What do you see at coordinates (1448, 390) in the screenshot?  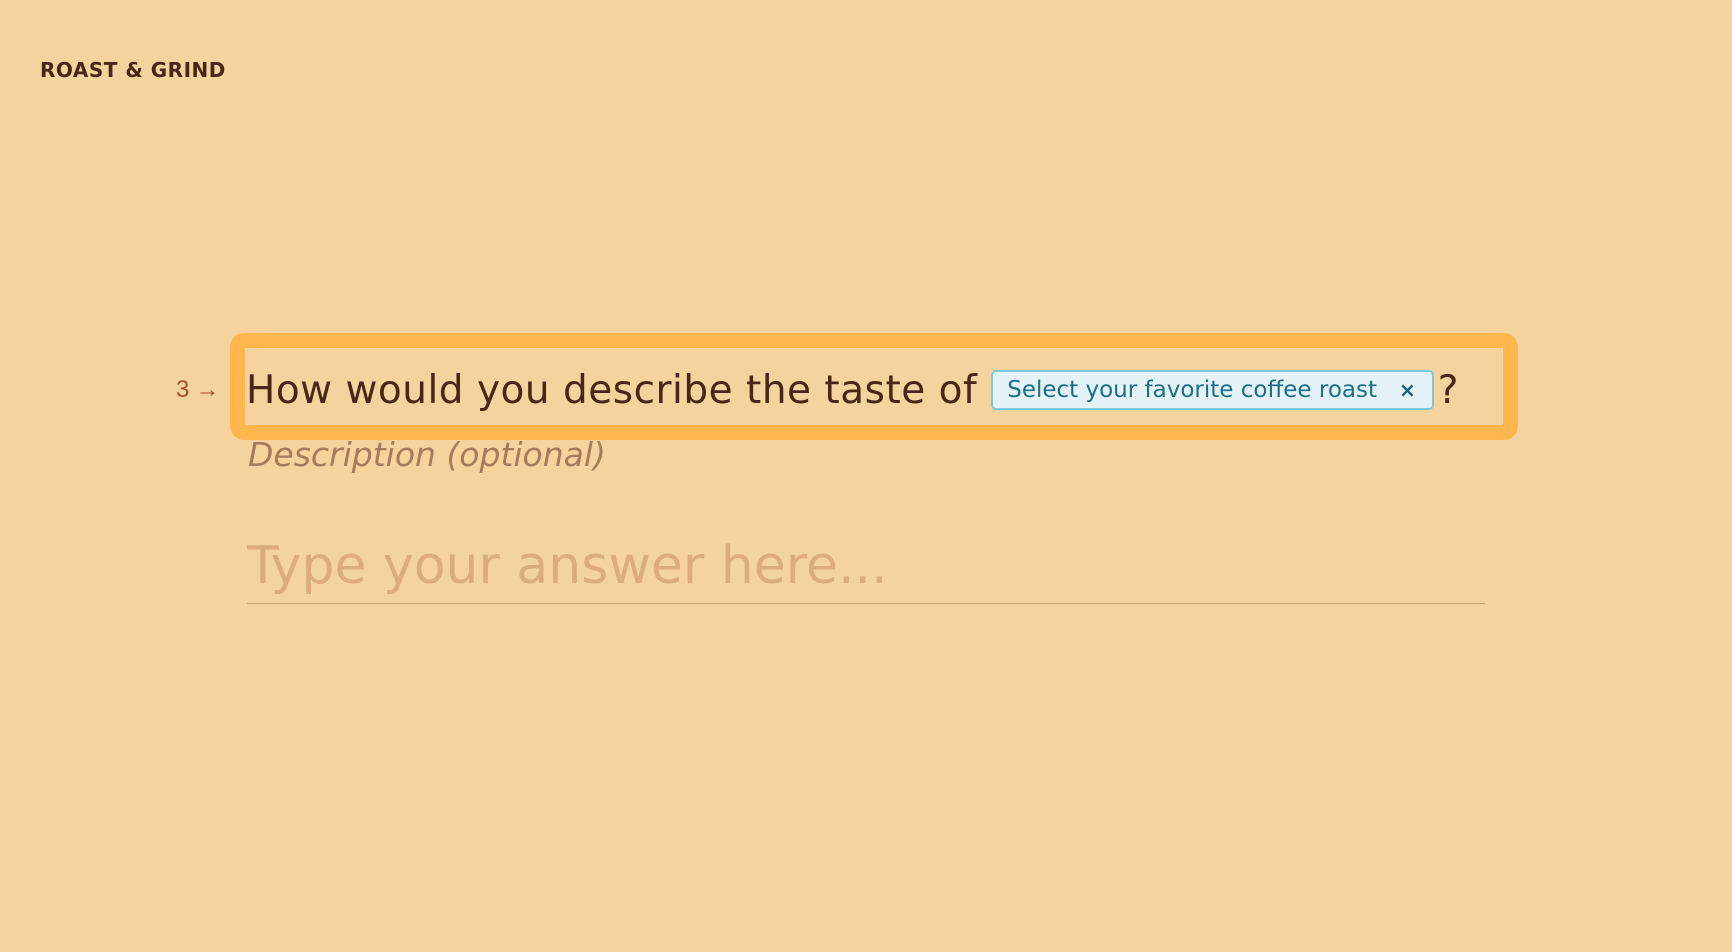 I see `question-title-suffix: ?` at bounding box center [1448, 390].